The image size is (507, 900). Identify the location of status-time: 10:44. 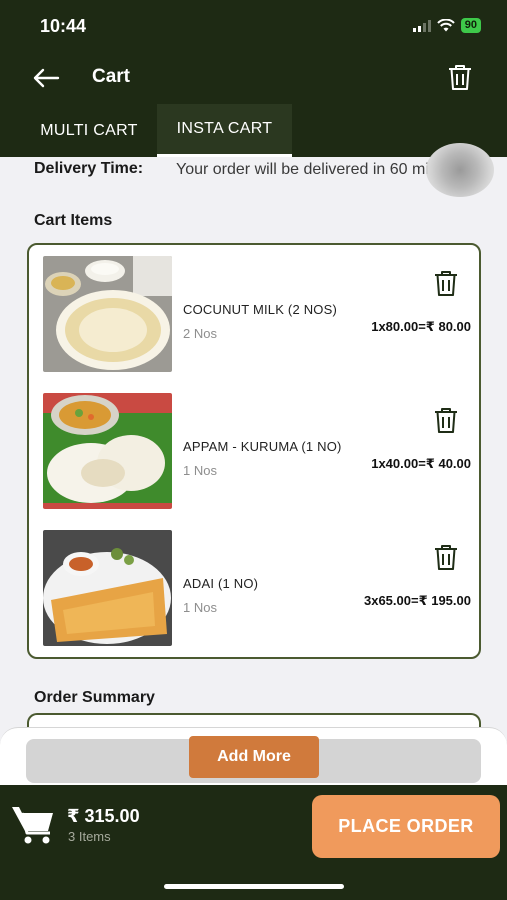
(63, 26).